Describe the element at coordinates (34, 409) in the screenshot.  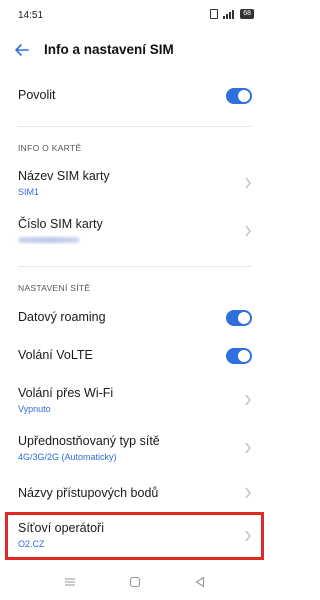
I see `wifi-calling-value: Vypnuto` at that location.